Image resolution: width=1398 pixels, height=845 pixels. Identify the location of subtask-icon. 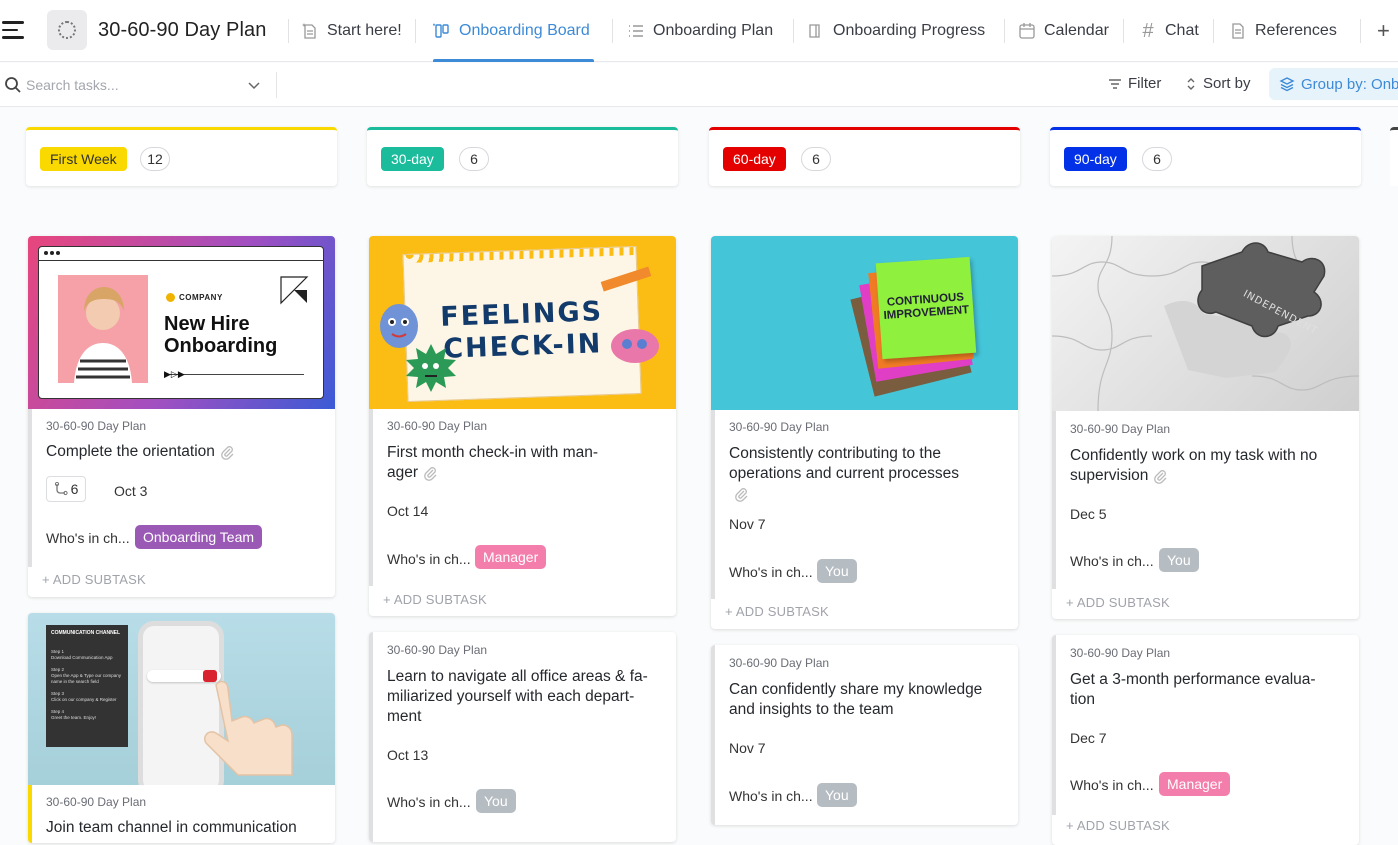
(61, 489).